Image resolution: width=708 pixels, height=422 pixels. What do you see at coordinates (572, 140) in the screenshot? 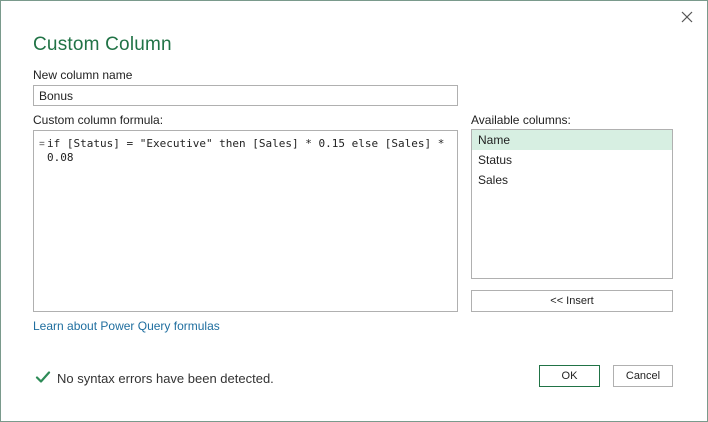
I see `column-item-name: Name` at bounding box center [572, 140].